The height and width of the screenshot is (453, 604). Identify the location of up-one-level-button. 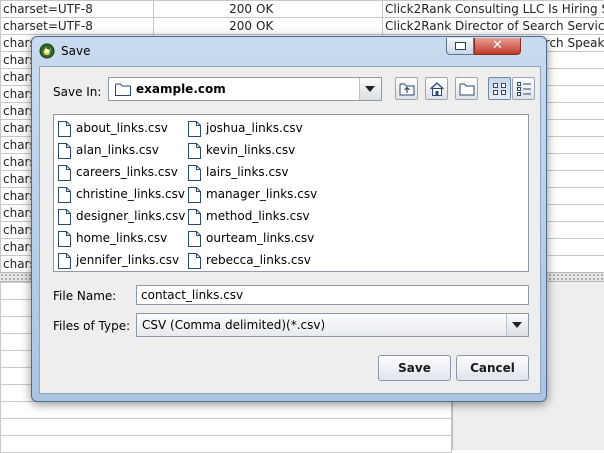
(406, 88).